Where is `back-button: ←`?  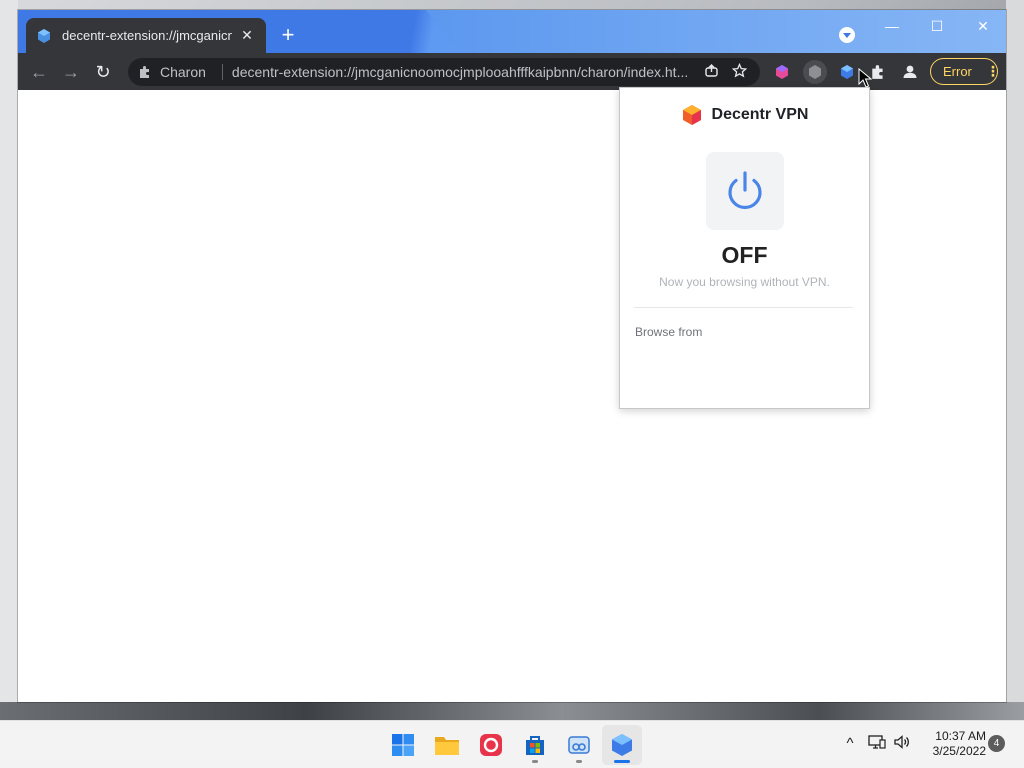
back-button: ← is located at coordinates (39, 72).